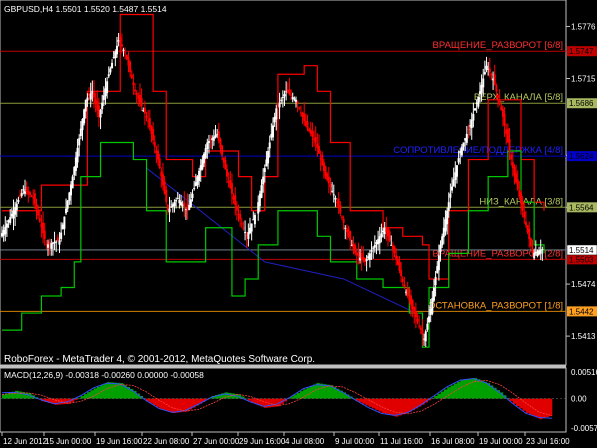 The height and width of the screenshot is (448, 597). I want to click on level-price-tag-text: 1.5686, so click(581, 103).